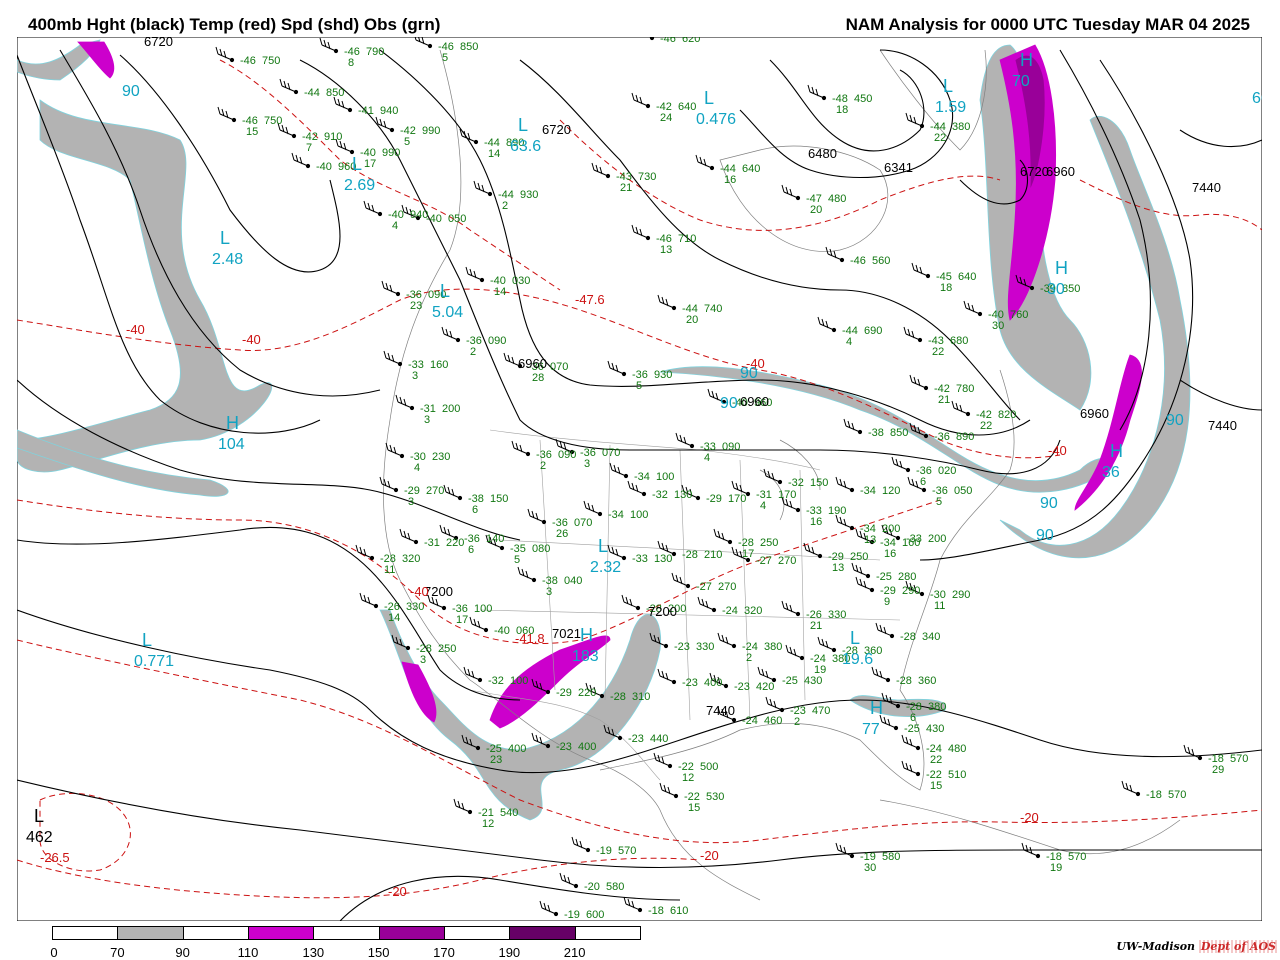  What do you see at coordinates (475, 510) in the screenshot?
I see `obs-dewpoint: 6` at bounding box center [475, 510].